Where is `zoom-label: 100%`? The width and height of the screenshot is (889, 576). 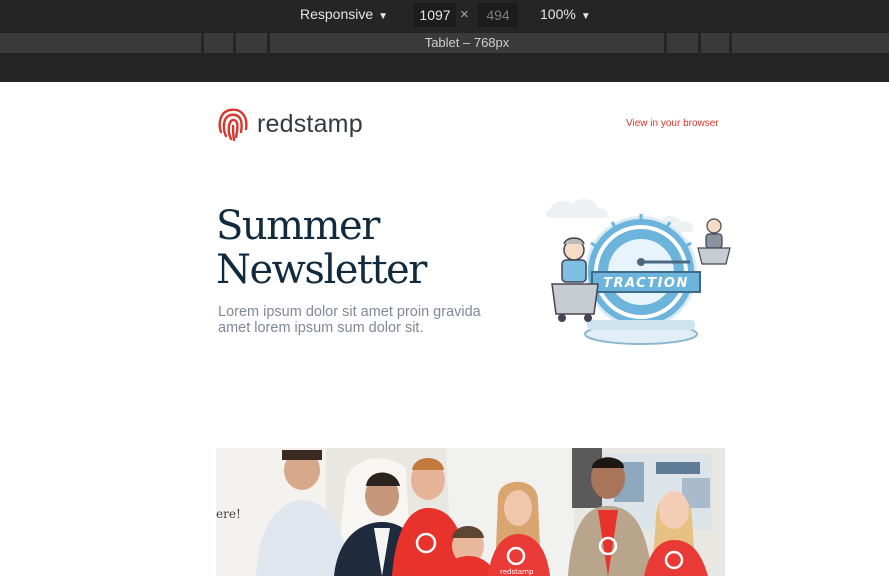
zoom-label: 100% is located at coordinates (558, 14).